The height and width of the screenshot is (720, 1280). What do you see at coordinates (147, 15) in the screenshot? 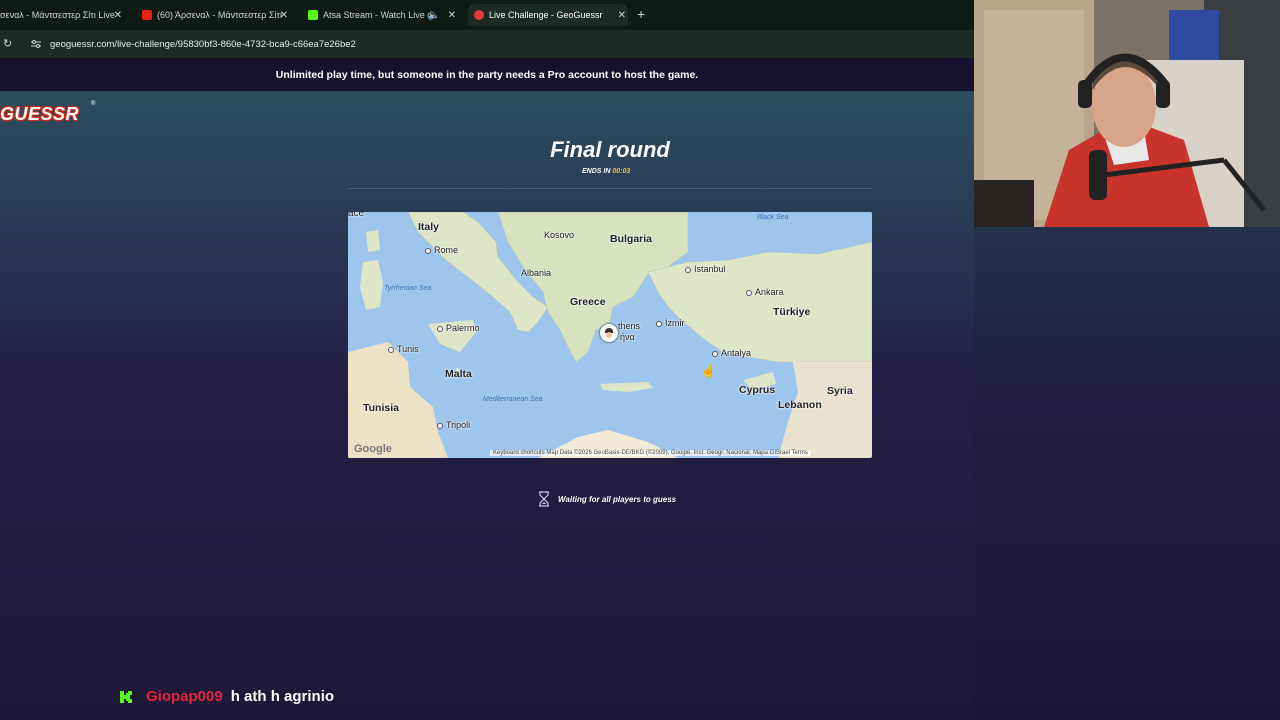
I see `youtube-icon` at bounding box center [147, 15].